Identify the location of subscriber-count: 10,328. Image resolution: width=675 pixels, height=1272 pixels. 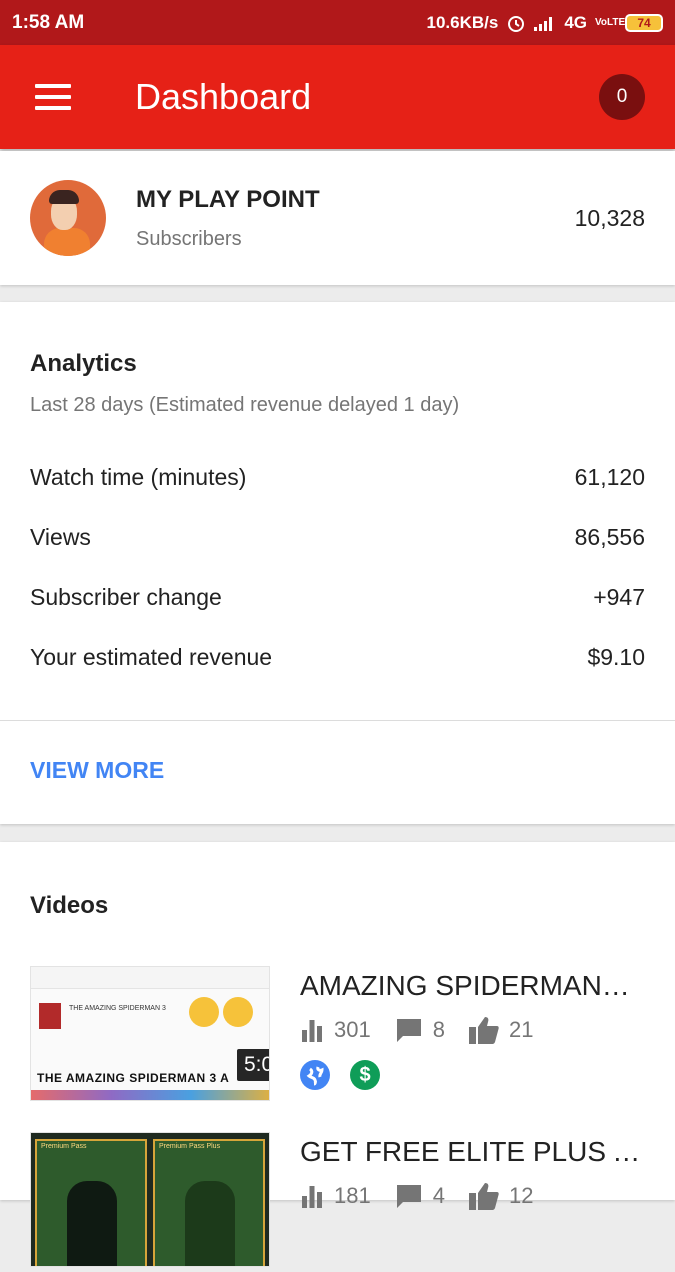
(609, 217).